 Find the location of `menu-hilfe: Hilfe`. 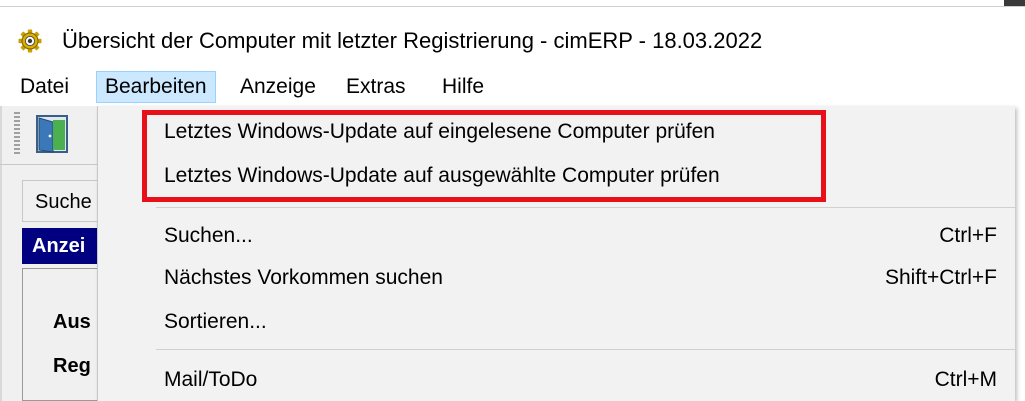

menu-hilfe: Hilfe is located at coordinates (463, 87).